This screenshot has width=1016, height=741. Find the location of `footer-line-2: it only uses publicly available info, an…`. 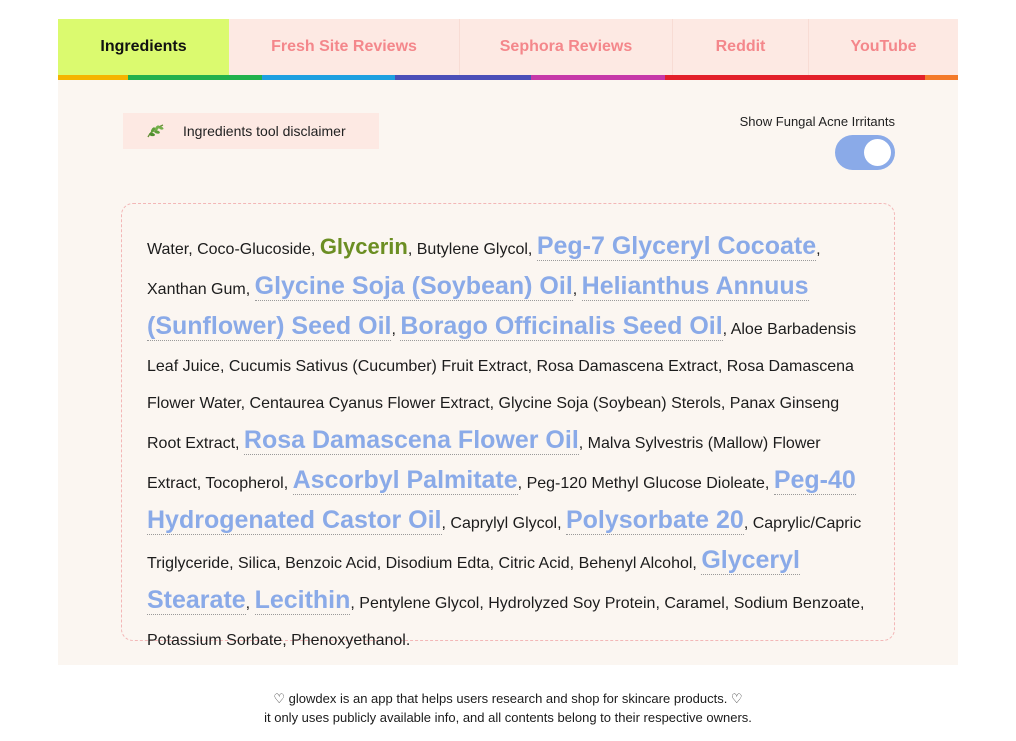

footer-line-2: it only uses publicly available info, an… is located at coordinates (508, 717).